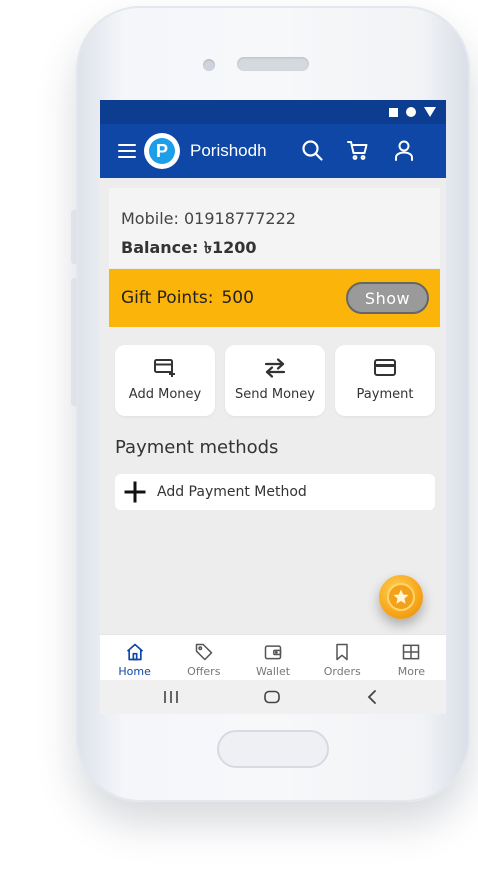 The image size is (478, 882). I want to click on add-payment-method-label: Add Payment Method, so click(232, 492).